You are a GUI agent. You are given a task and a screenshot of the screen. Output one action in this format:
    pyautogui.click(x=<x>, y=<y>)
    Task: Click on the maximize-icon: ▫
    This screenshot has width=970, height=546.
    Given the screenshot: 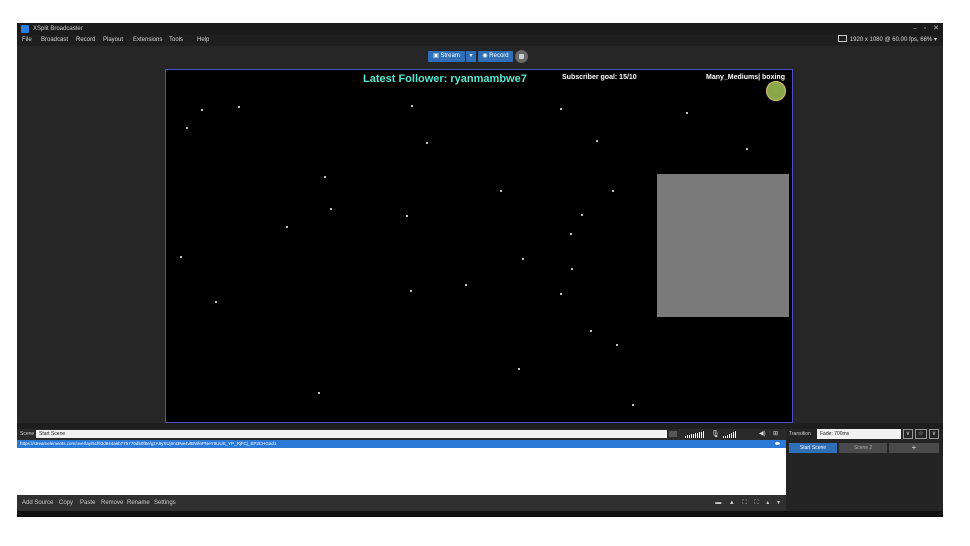 What is the action you would take?
    pyautogui.click(x=925, y=28)
    